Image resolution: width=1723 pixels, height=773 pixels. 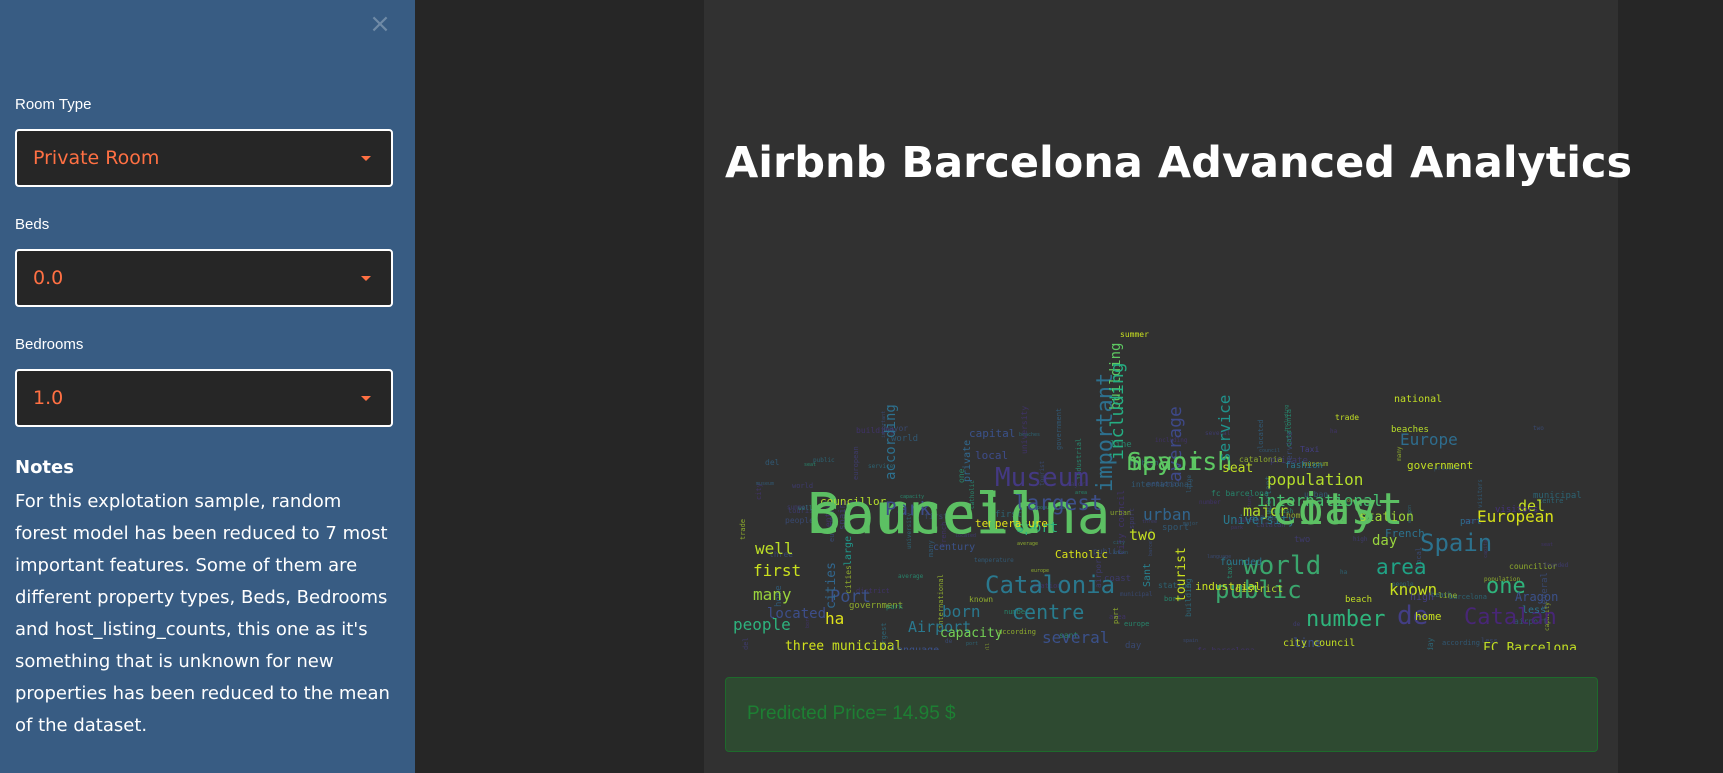 I want to click on wordcloud-word: three, so click(x=804, y=644).